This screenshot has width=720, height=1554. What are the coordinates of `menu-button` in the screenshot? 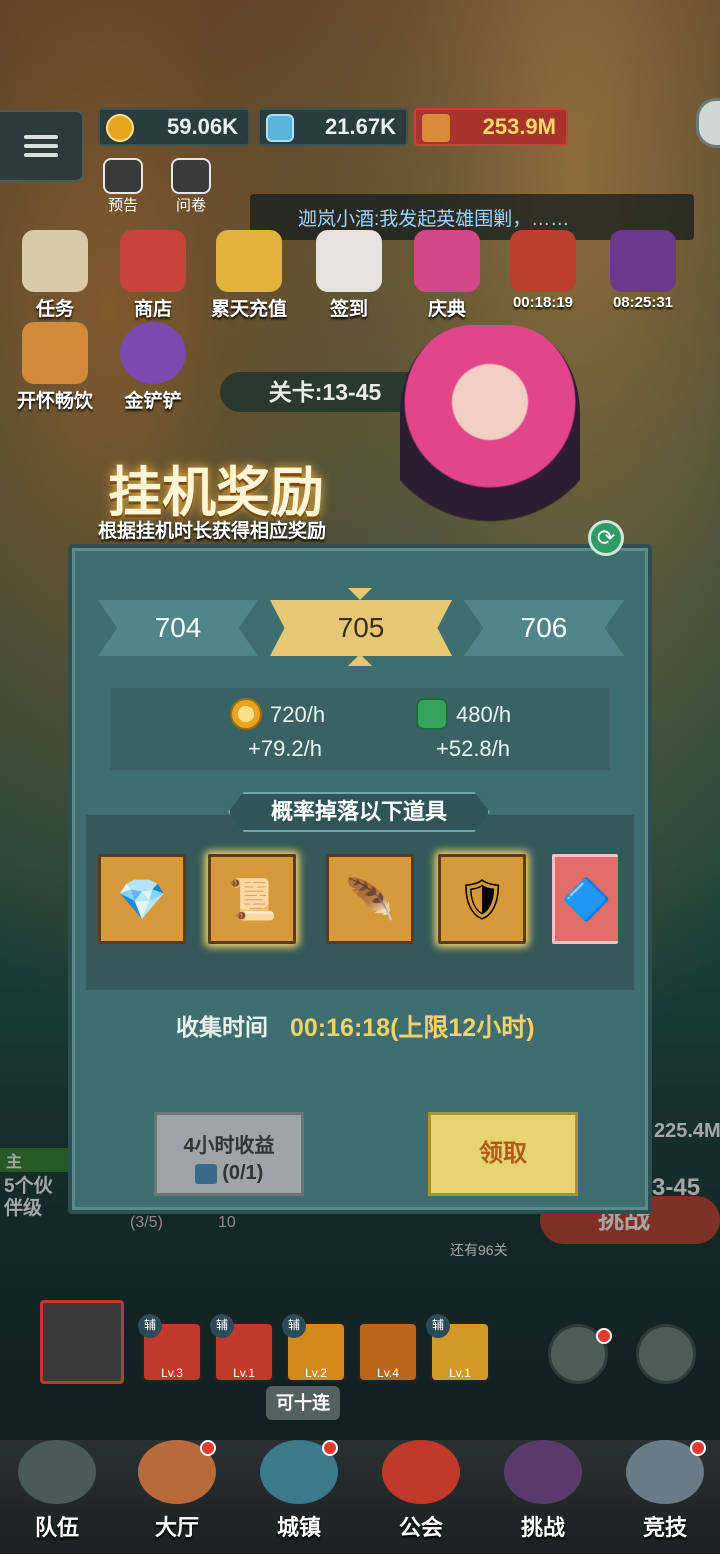 It's located at (42, 146).